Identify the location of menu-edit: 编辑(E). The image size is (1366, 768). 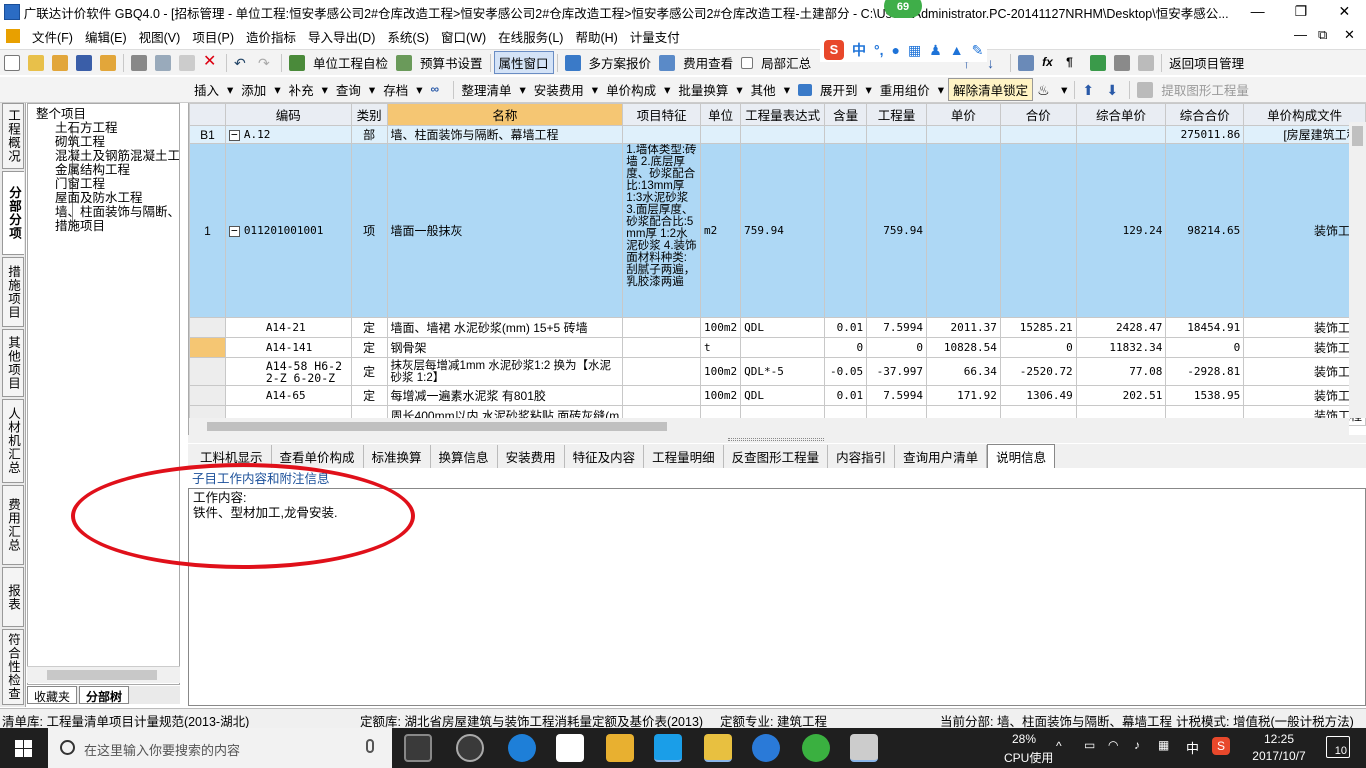
(106, 36).